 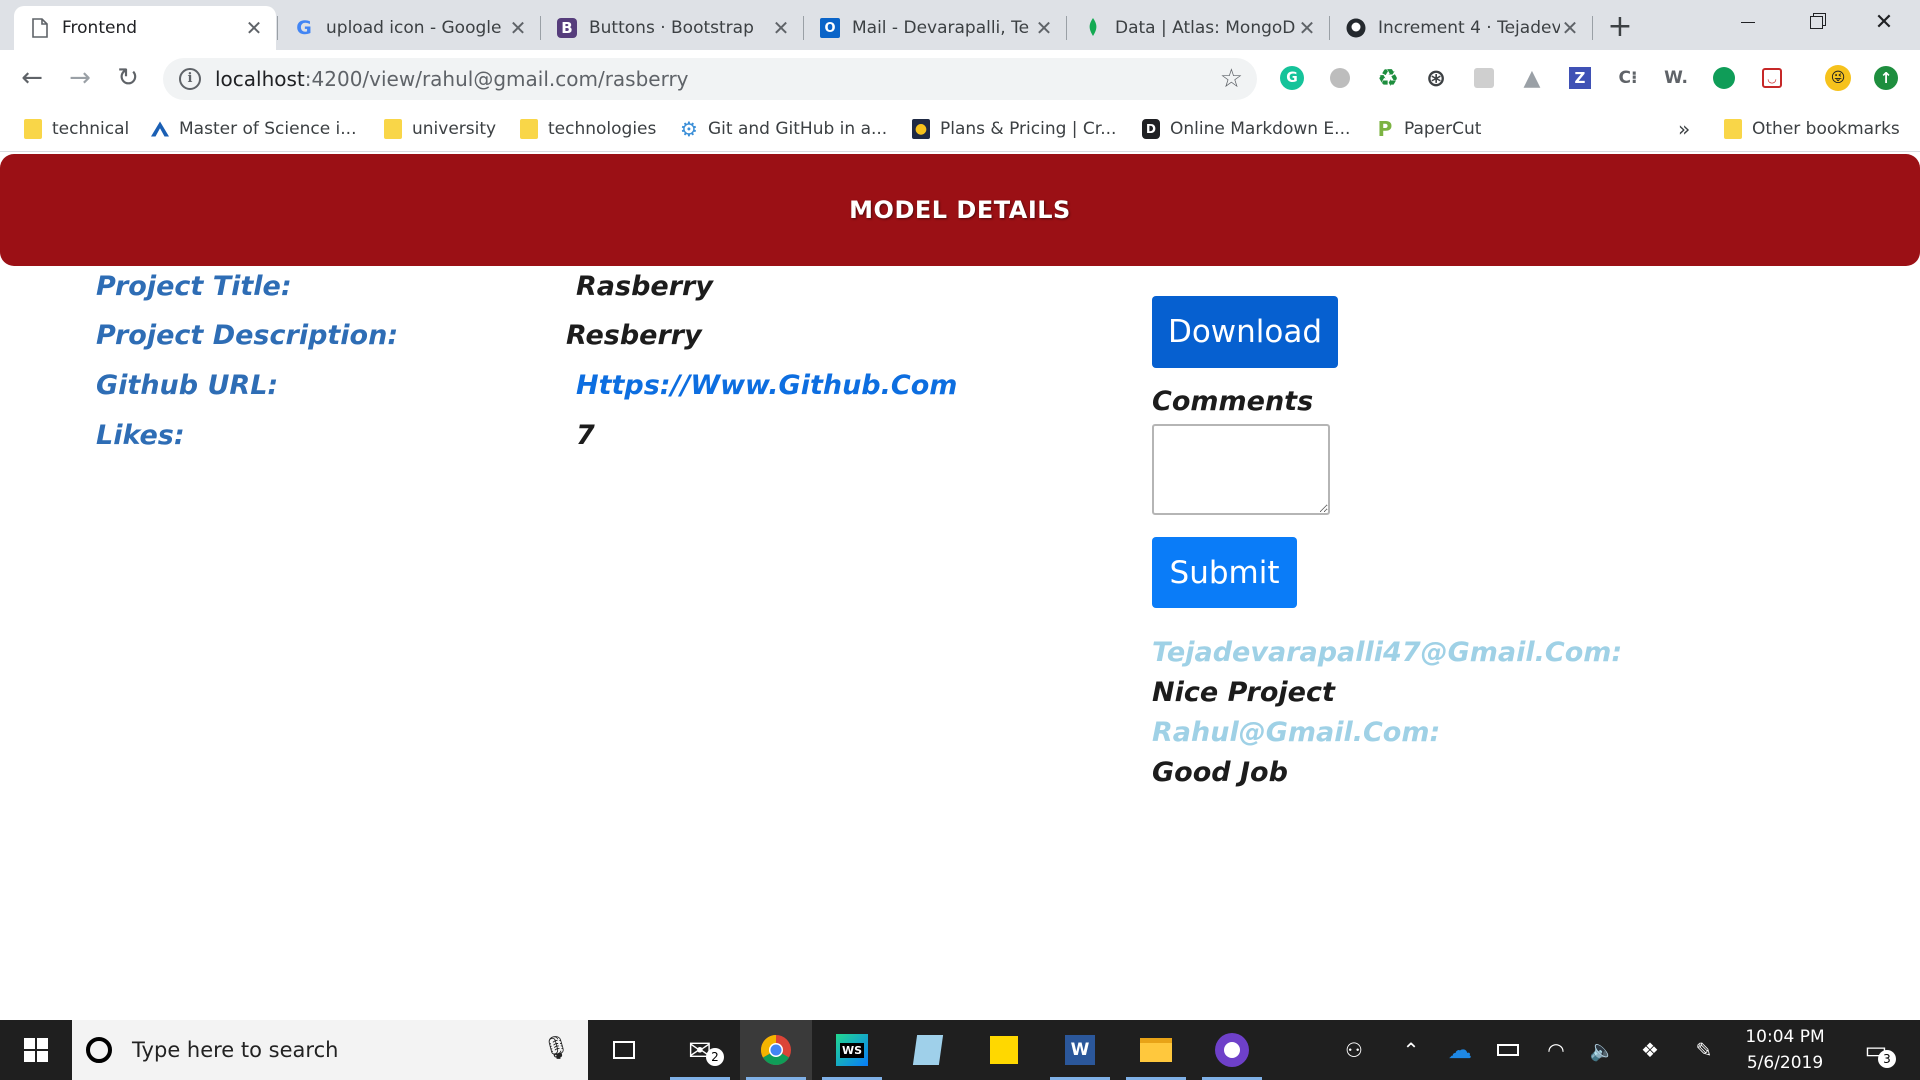 I want to click on back-button: ←, so click(x=32, y=78).